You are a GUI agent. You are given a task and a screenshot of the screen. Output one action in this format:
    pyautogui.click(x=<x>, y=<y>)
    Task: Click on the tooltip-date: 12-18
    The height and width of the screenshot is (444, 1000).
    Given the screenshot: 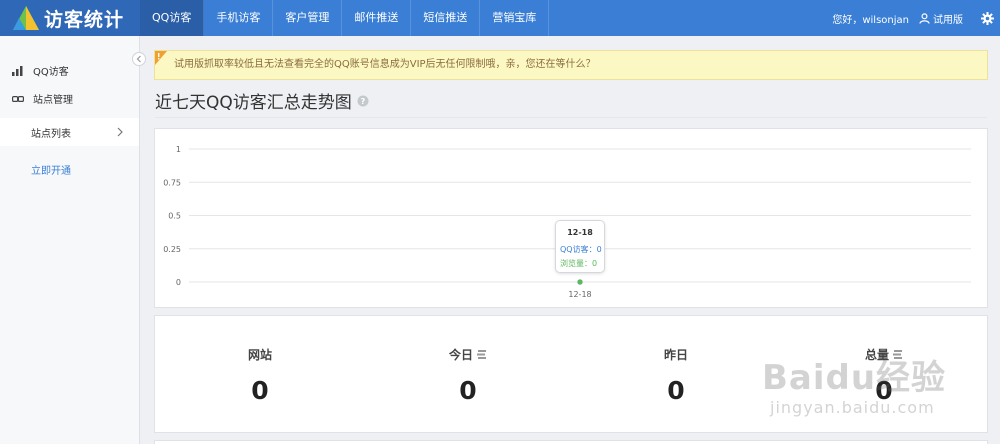 What is the action you would take?
    pyautogui.click(x=580, y=232)
    